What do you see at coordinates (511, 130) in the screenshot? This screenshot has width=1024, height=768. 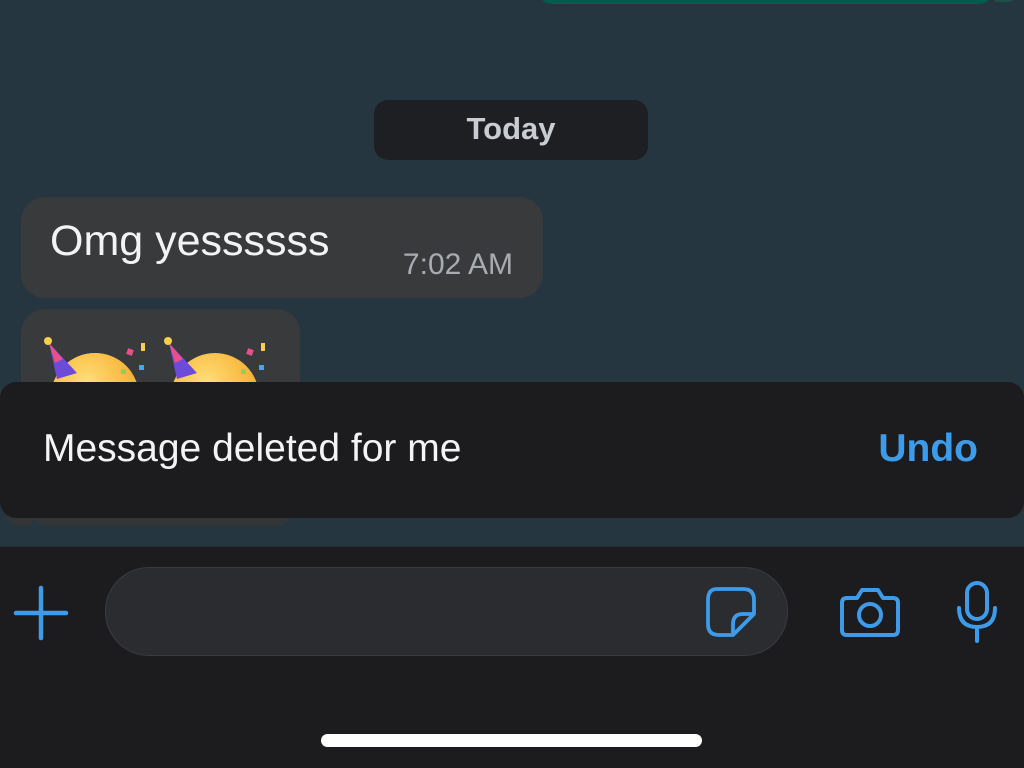 I see `date-separator: Today` at bounding box center [511, 130].